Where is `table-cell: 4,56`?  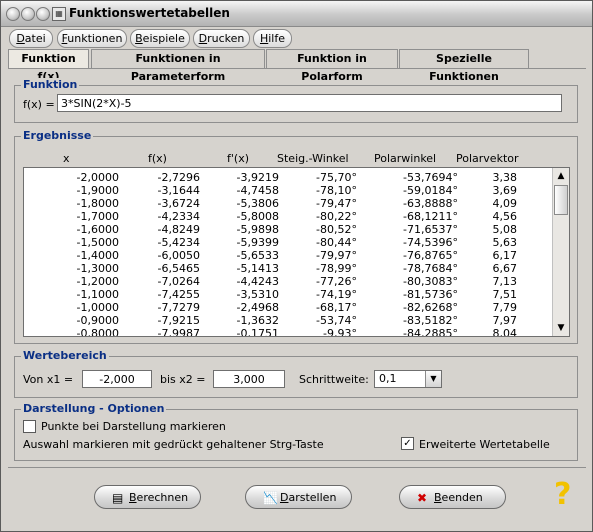 table-cell: 4,56 is located at coordinates (505, 216).